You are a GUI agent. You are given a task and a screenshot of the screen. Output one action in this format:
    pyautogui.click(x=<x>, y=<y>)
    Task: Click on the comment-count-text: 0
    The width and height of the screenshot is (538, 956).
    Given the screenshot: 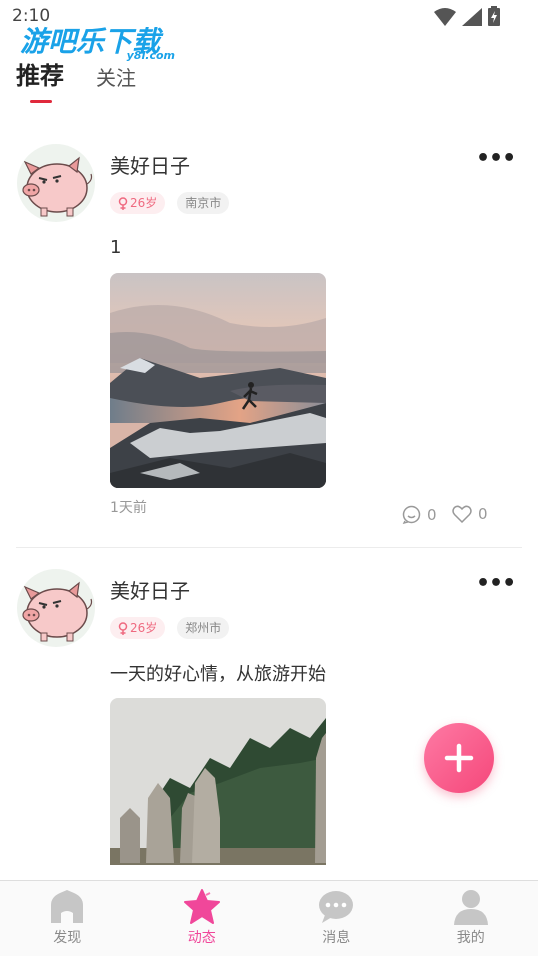 What is the action you would take?
    pyautogui.click(x=432, y=514)
    